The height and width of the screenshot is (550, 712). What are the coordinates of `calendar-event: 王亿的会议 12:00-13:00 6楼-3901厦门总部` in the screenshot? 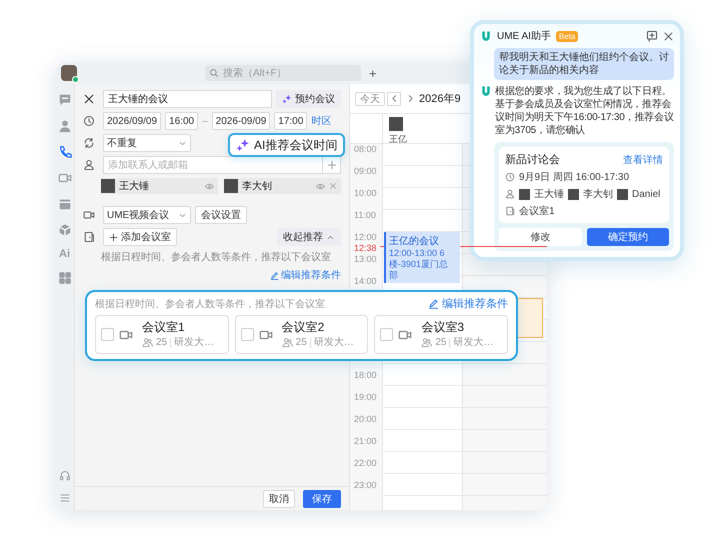 It's located at (422, 257).